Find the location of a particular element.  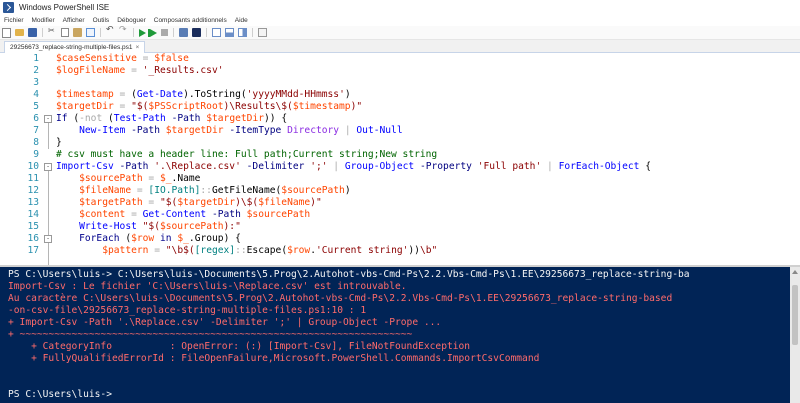

command-addon-icon is located at coordinates (262, 32).